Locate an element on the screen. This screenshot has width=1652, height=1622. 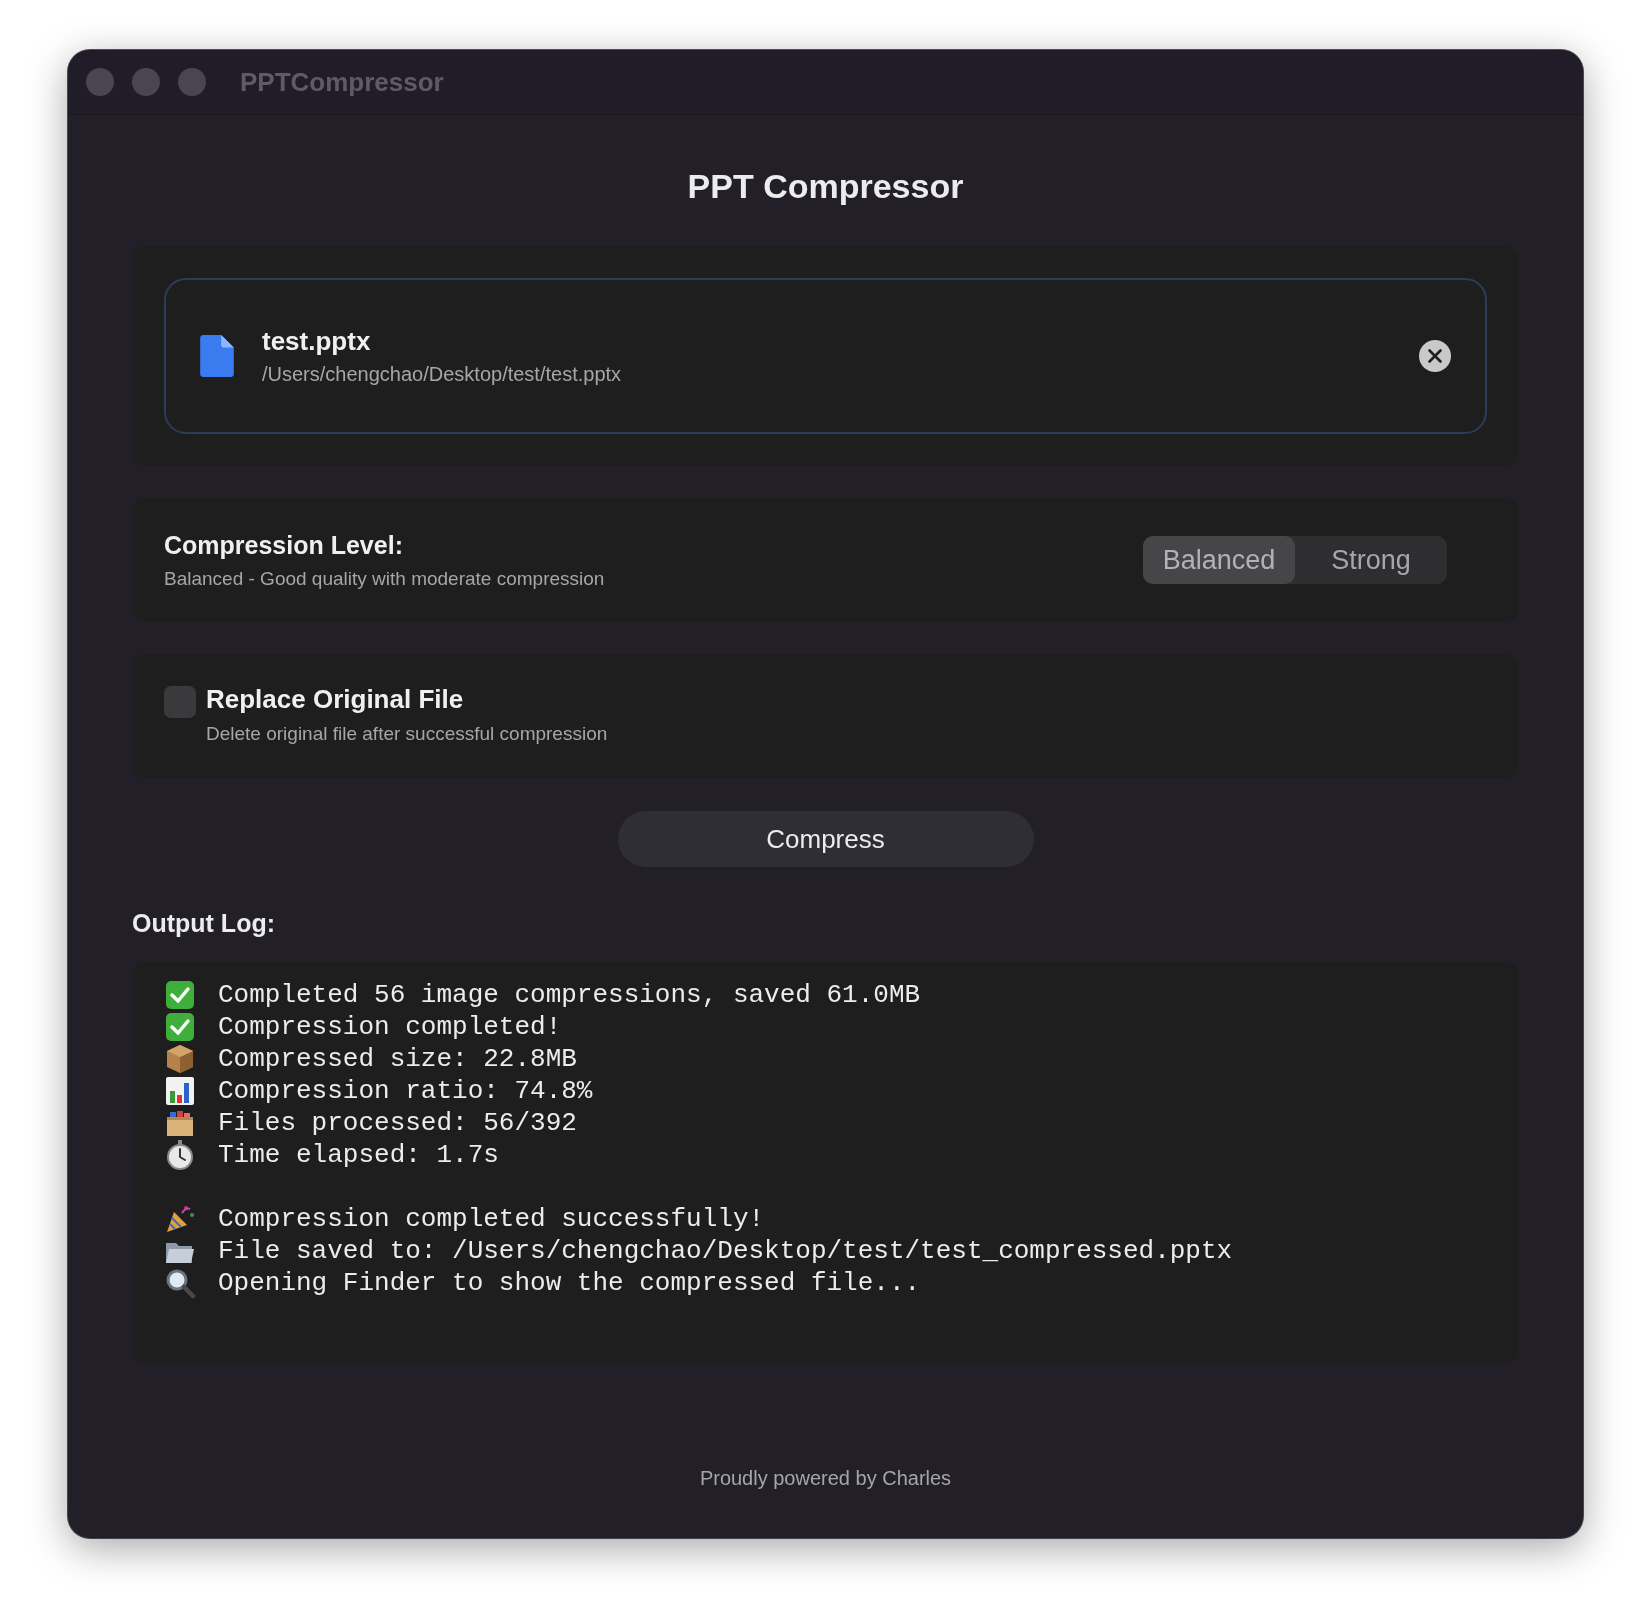
replace-description: Delete original file after successful compression is located at coordinates (407, 734).